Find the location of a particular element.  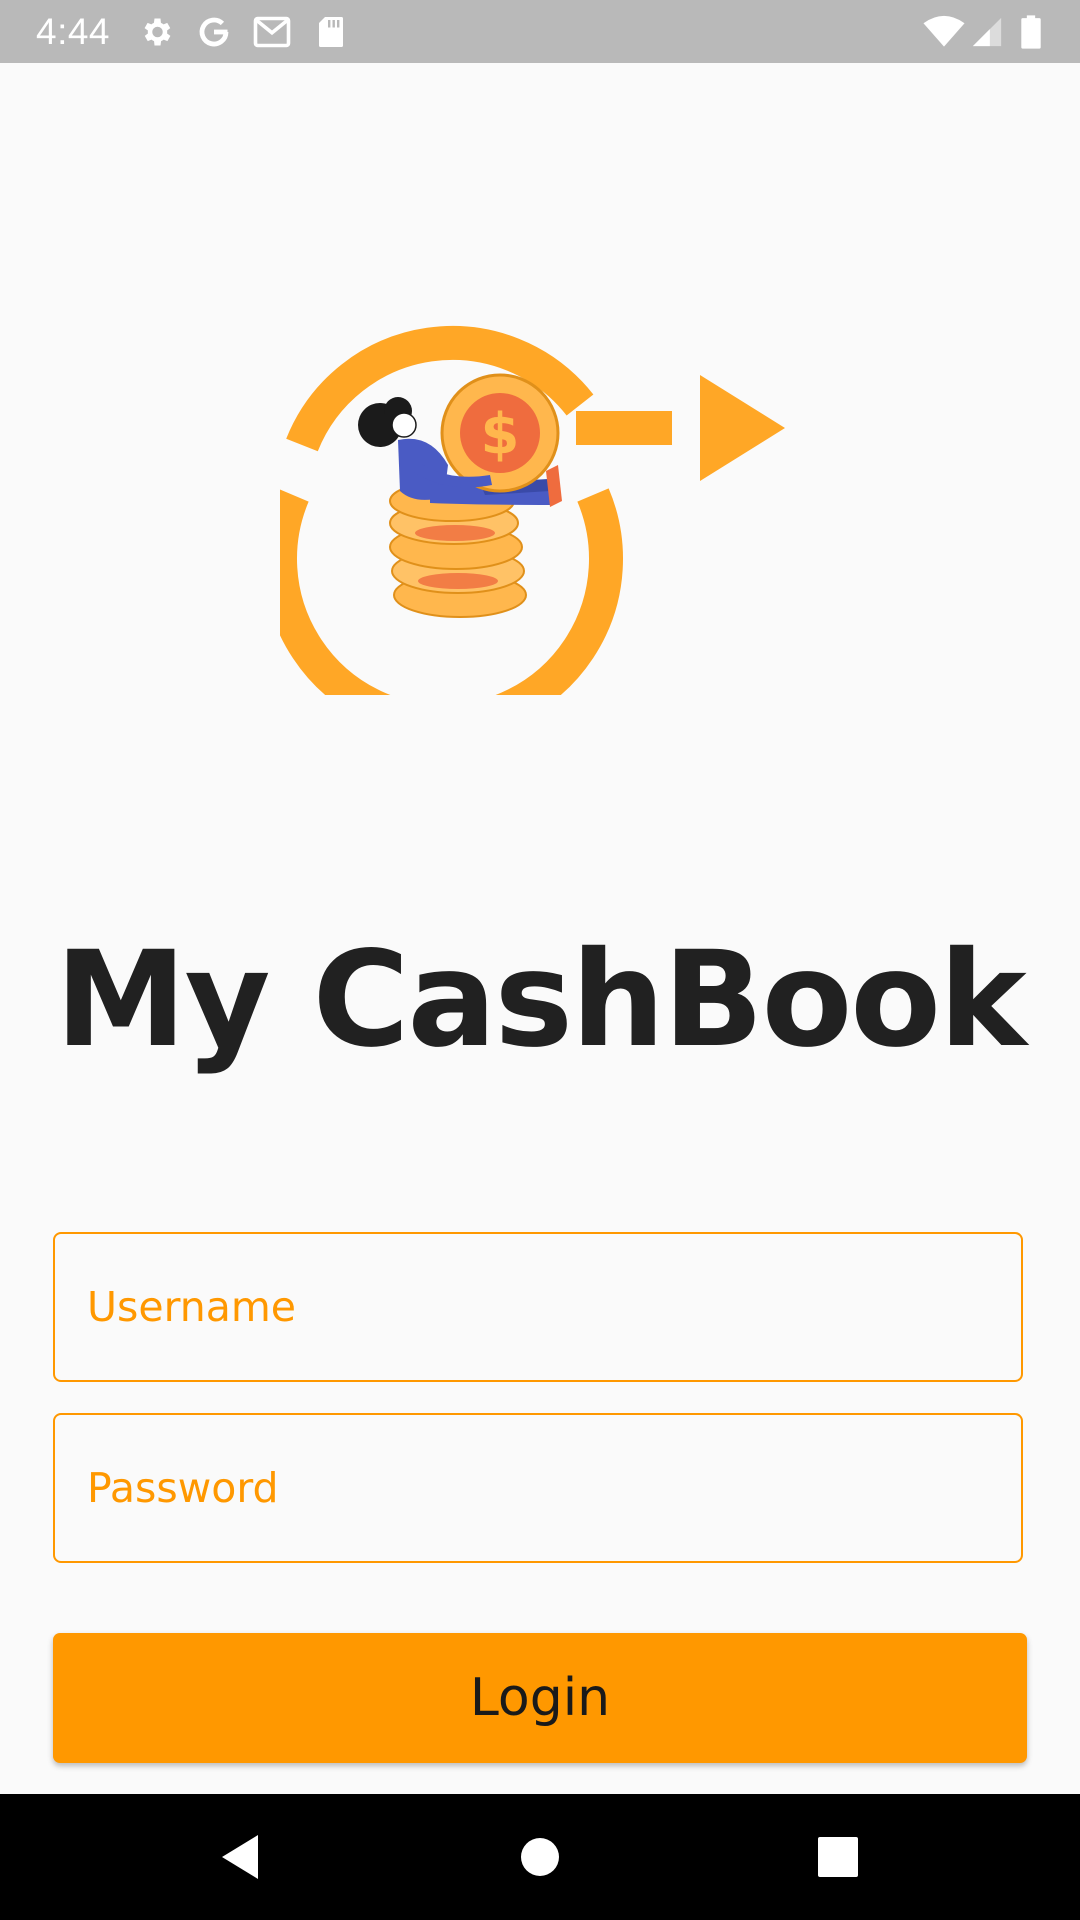

username-field is located at coordinates (538, 1307).